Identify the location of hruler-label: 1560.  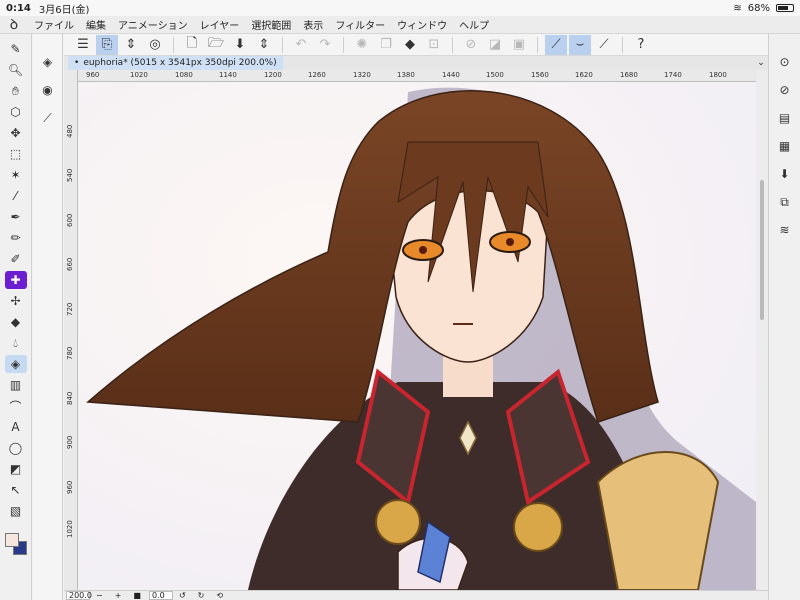
(540, 75).